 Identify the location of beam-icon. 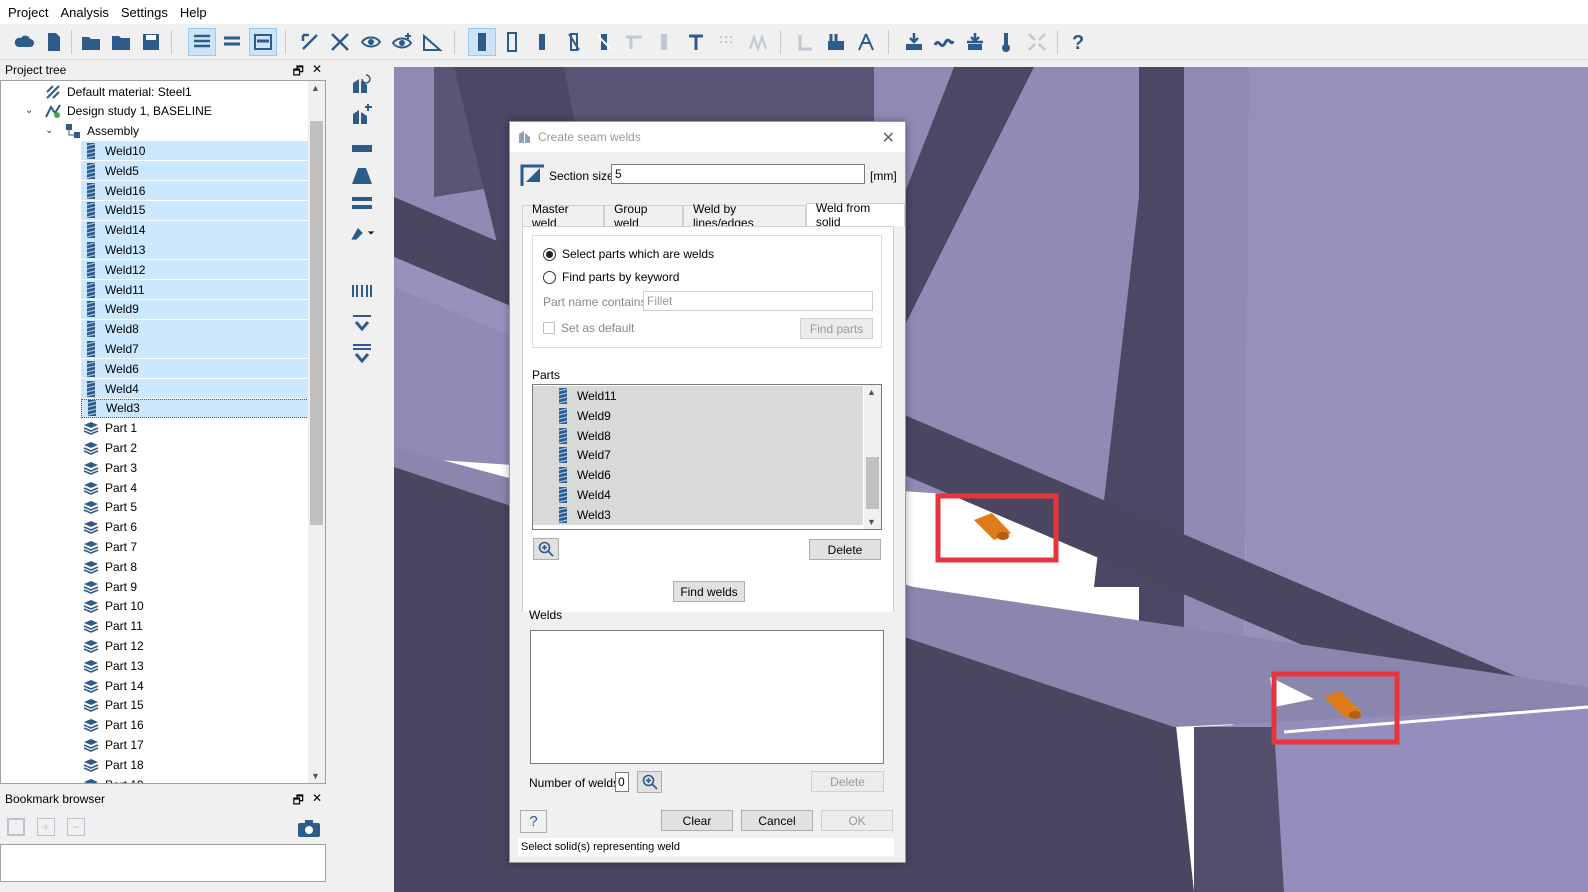
(362, 149).